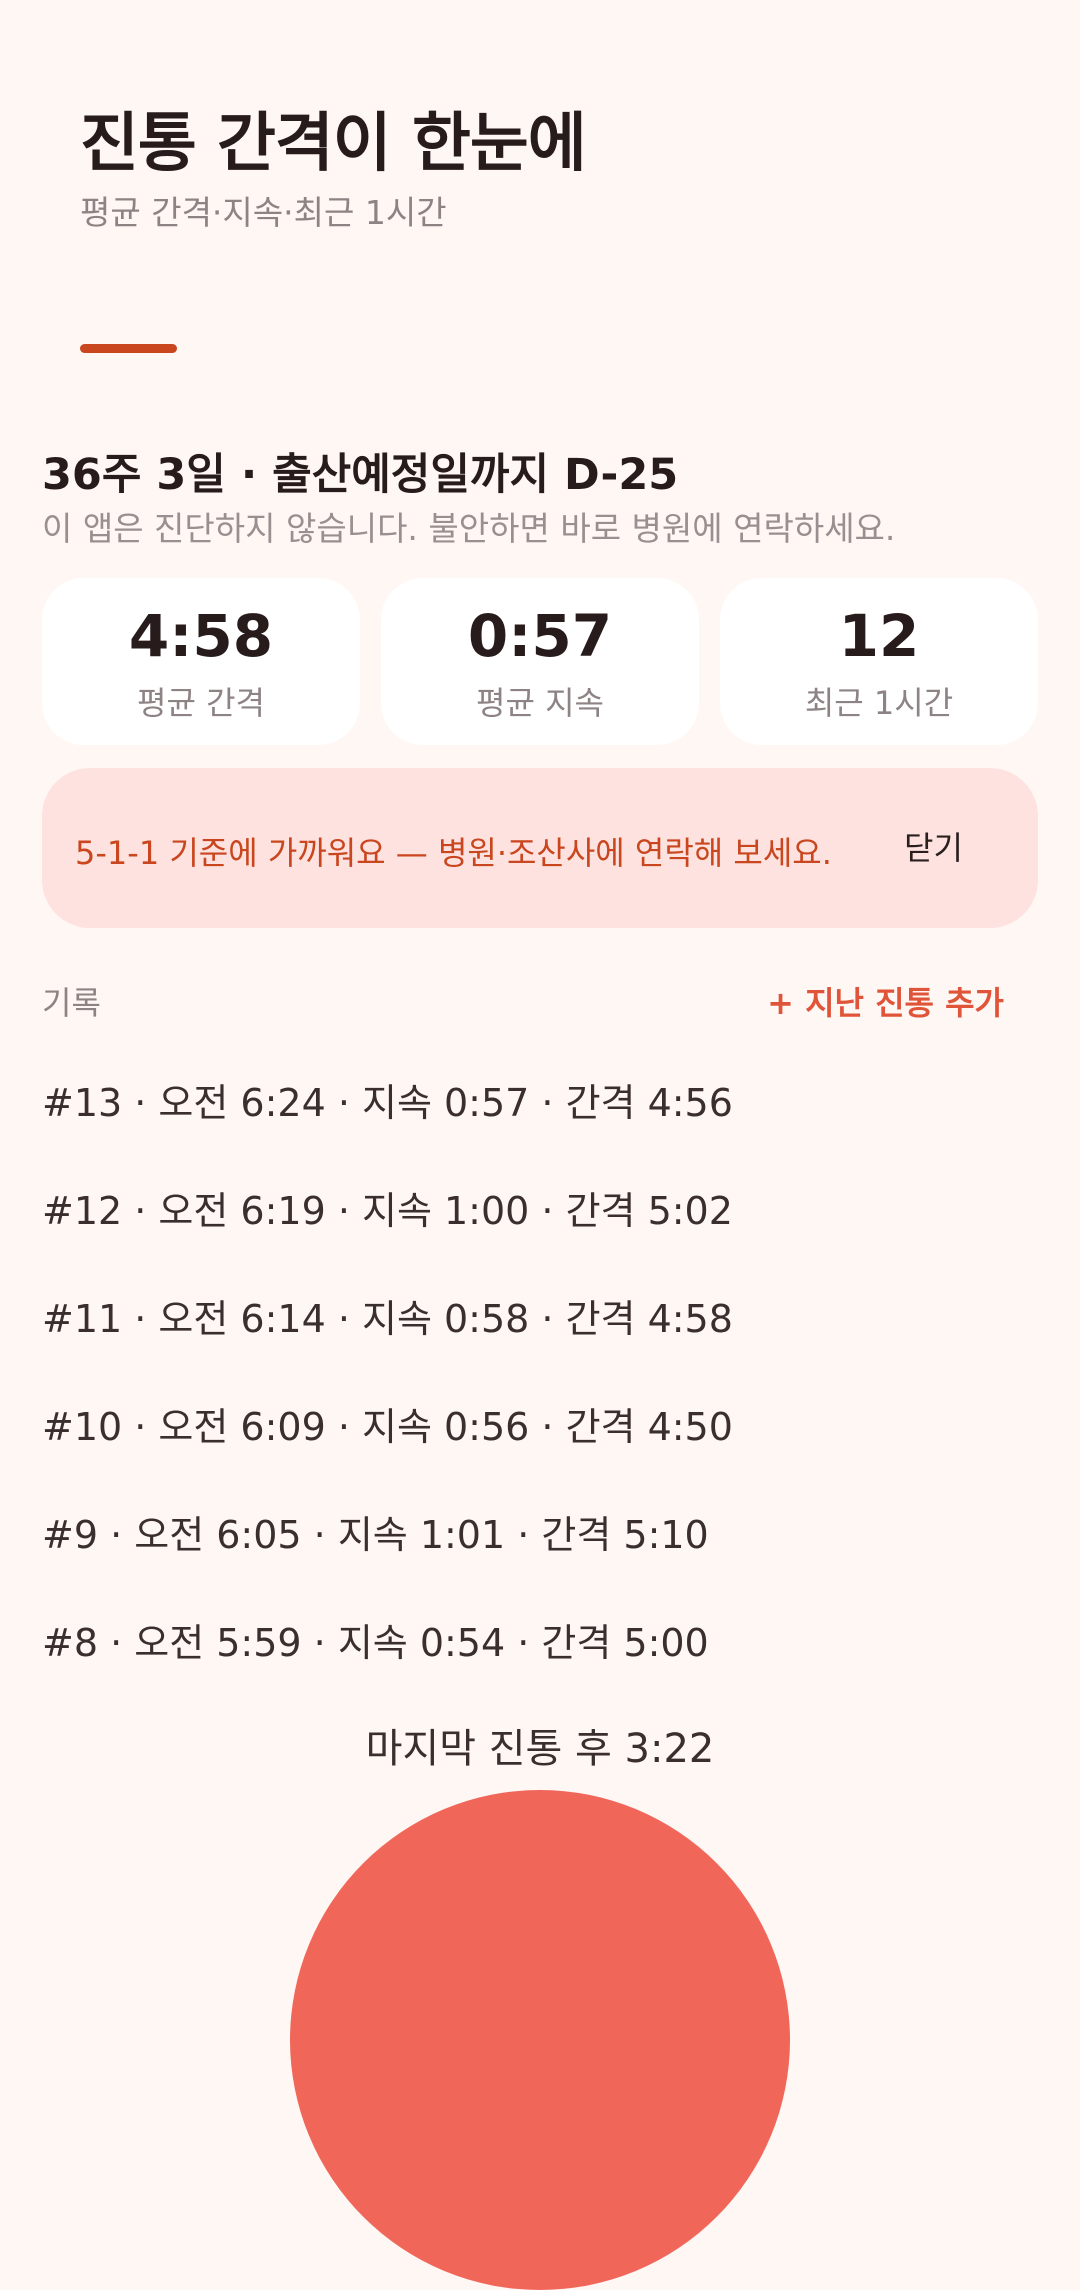 Image resolution: width=1080 pixels, height=2290 pixels. I want to click on log-row: #12 · 오전 6:19 · 지속 1:00 · 간격 5:02, so click(387, 1238).